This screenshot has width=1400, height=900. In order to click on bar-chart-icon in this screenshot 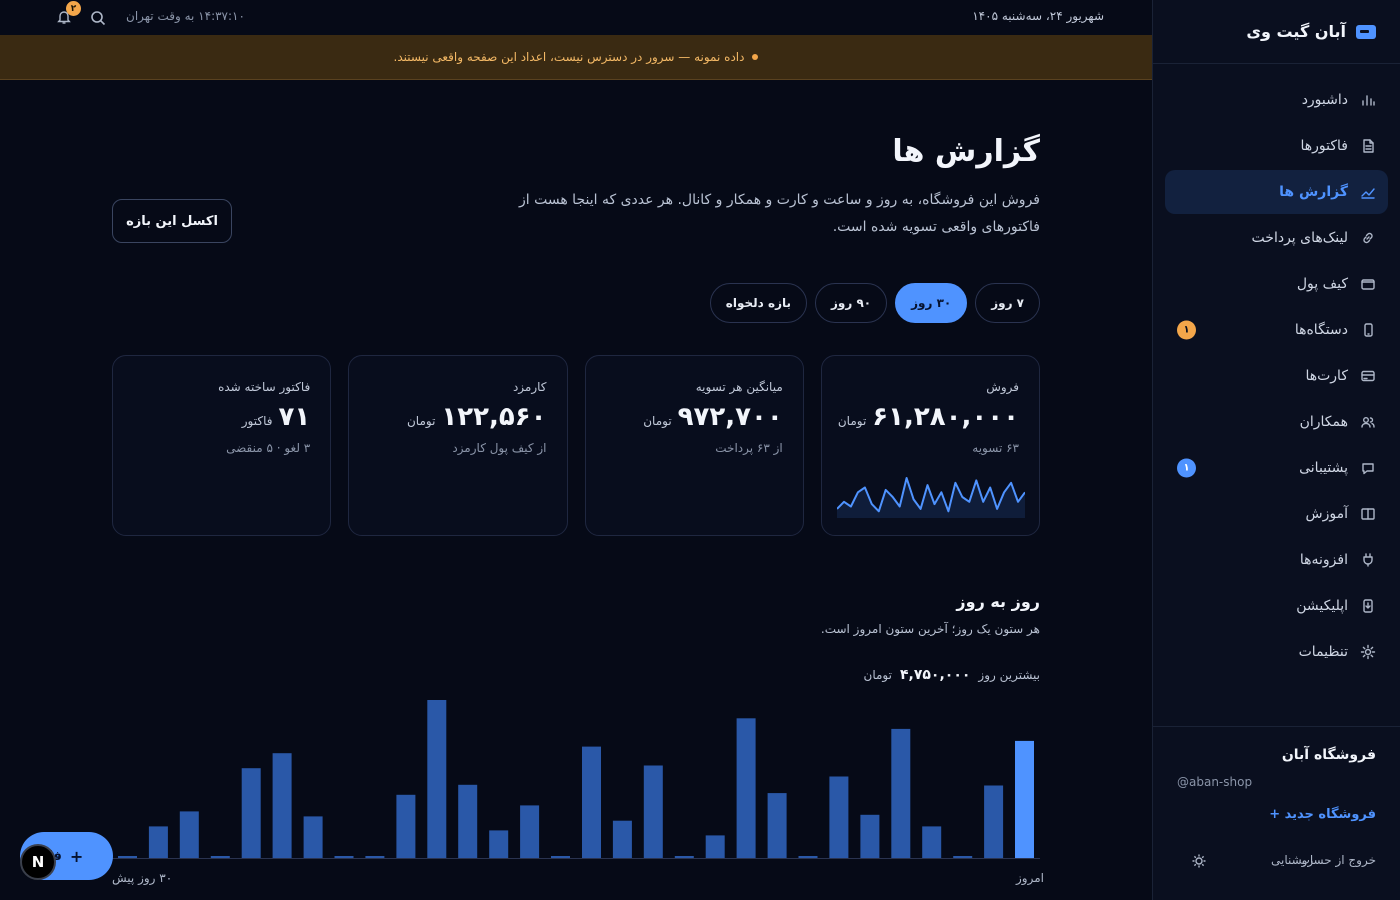, I will do `click(1368, 100)`.